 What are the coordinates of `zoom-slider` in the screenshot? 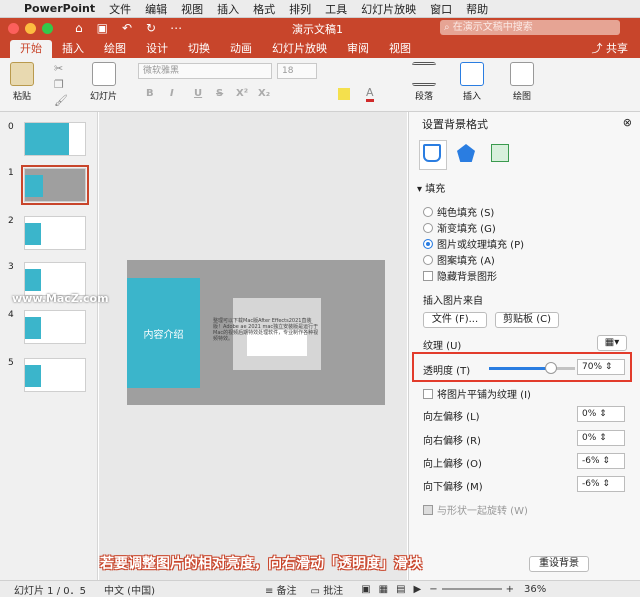 It's located at (471, 589).